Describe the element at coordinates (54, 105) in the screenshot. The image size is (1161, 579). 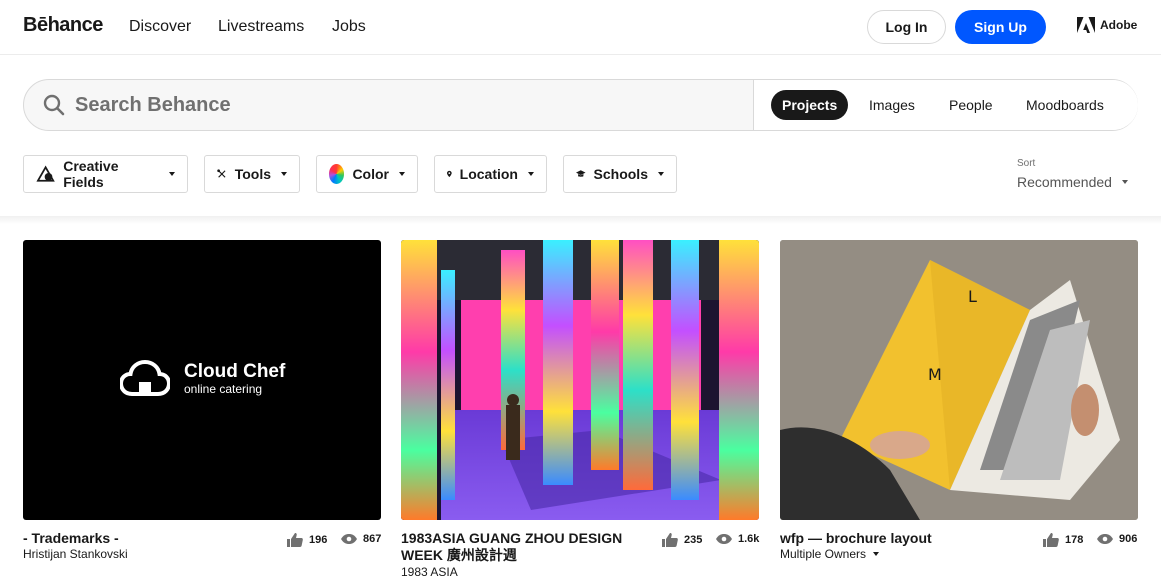
I see `search-icon` at that location.